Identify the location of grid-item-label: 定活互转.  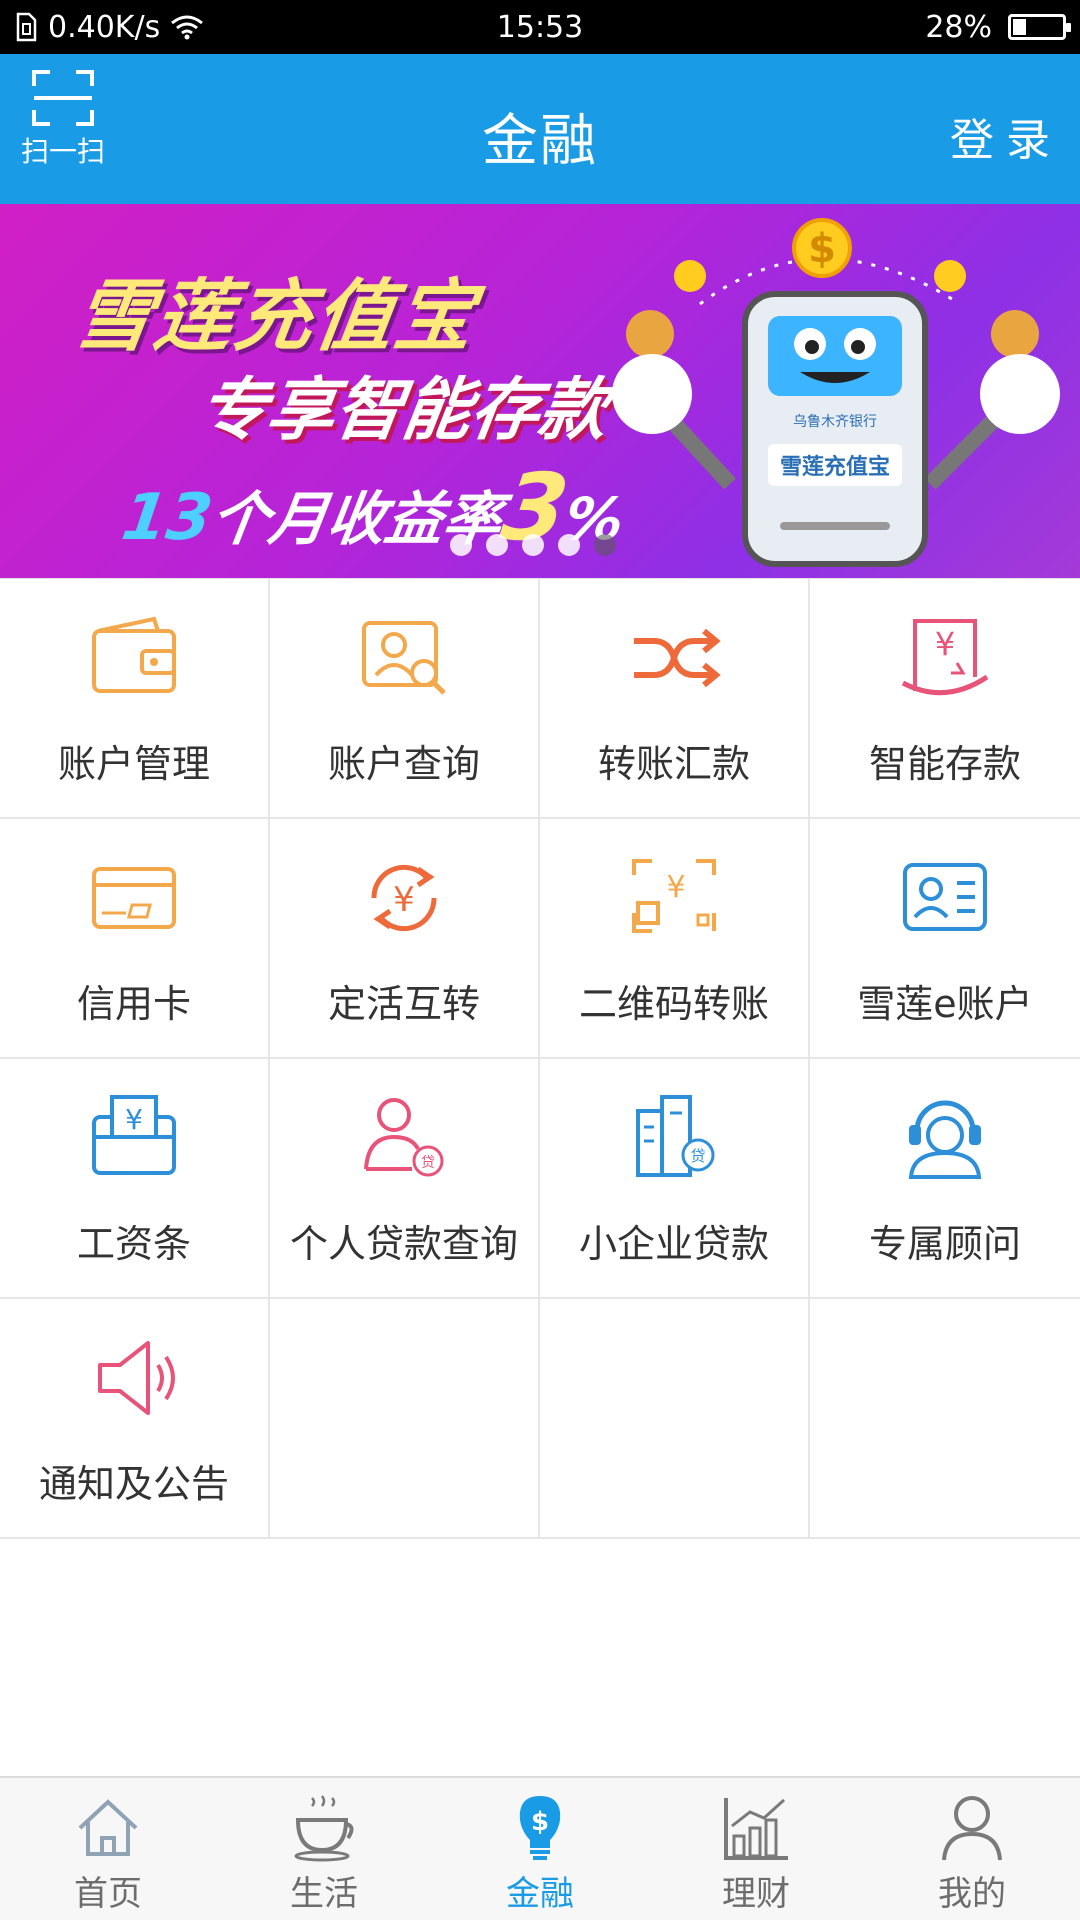
(403, 1004).